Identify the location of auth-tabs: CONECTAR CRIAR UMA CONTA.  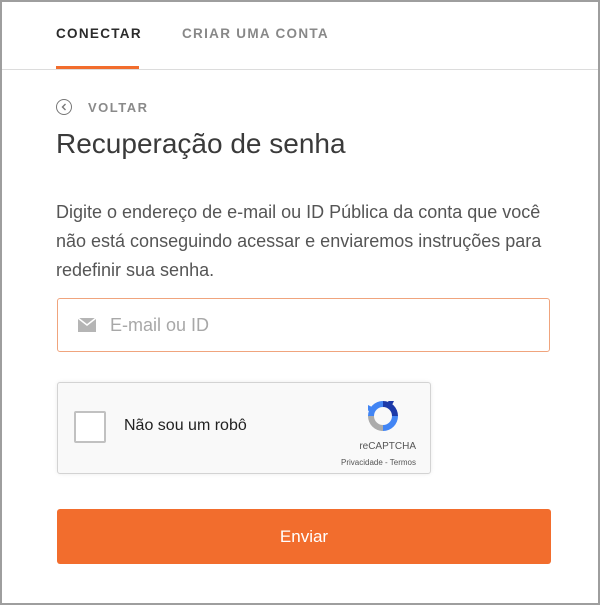
(300, 36).